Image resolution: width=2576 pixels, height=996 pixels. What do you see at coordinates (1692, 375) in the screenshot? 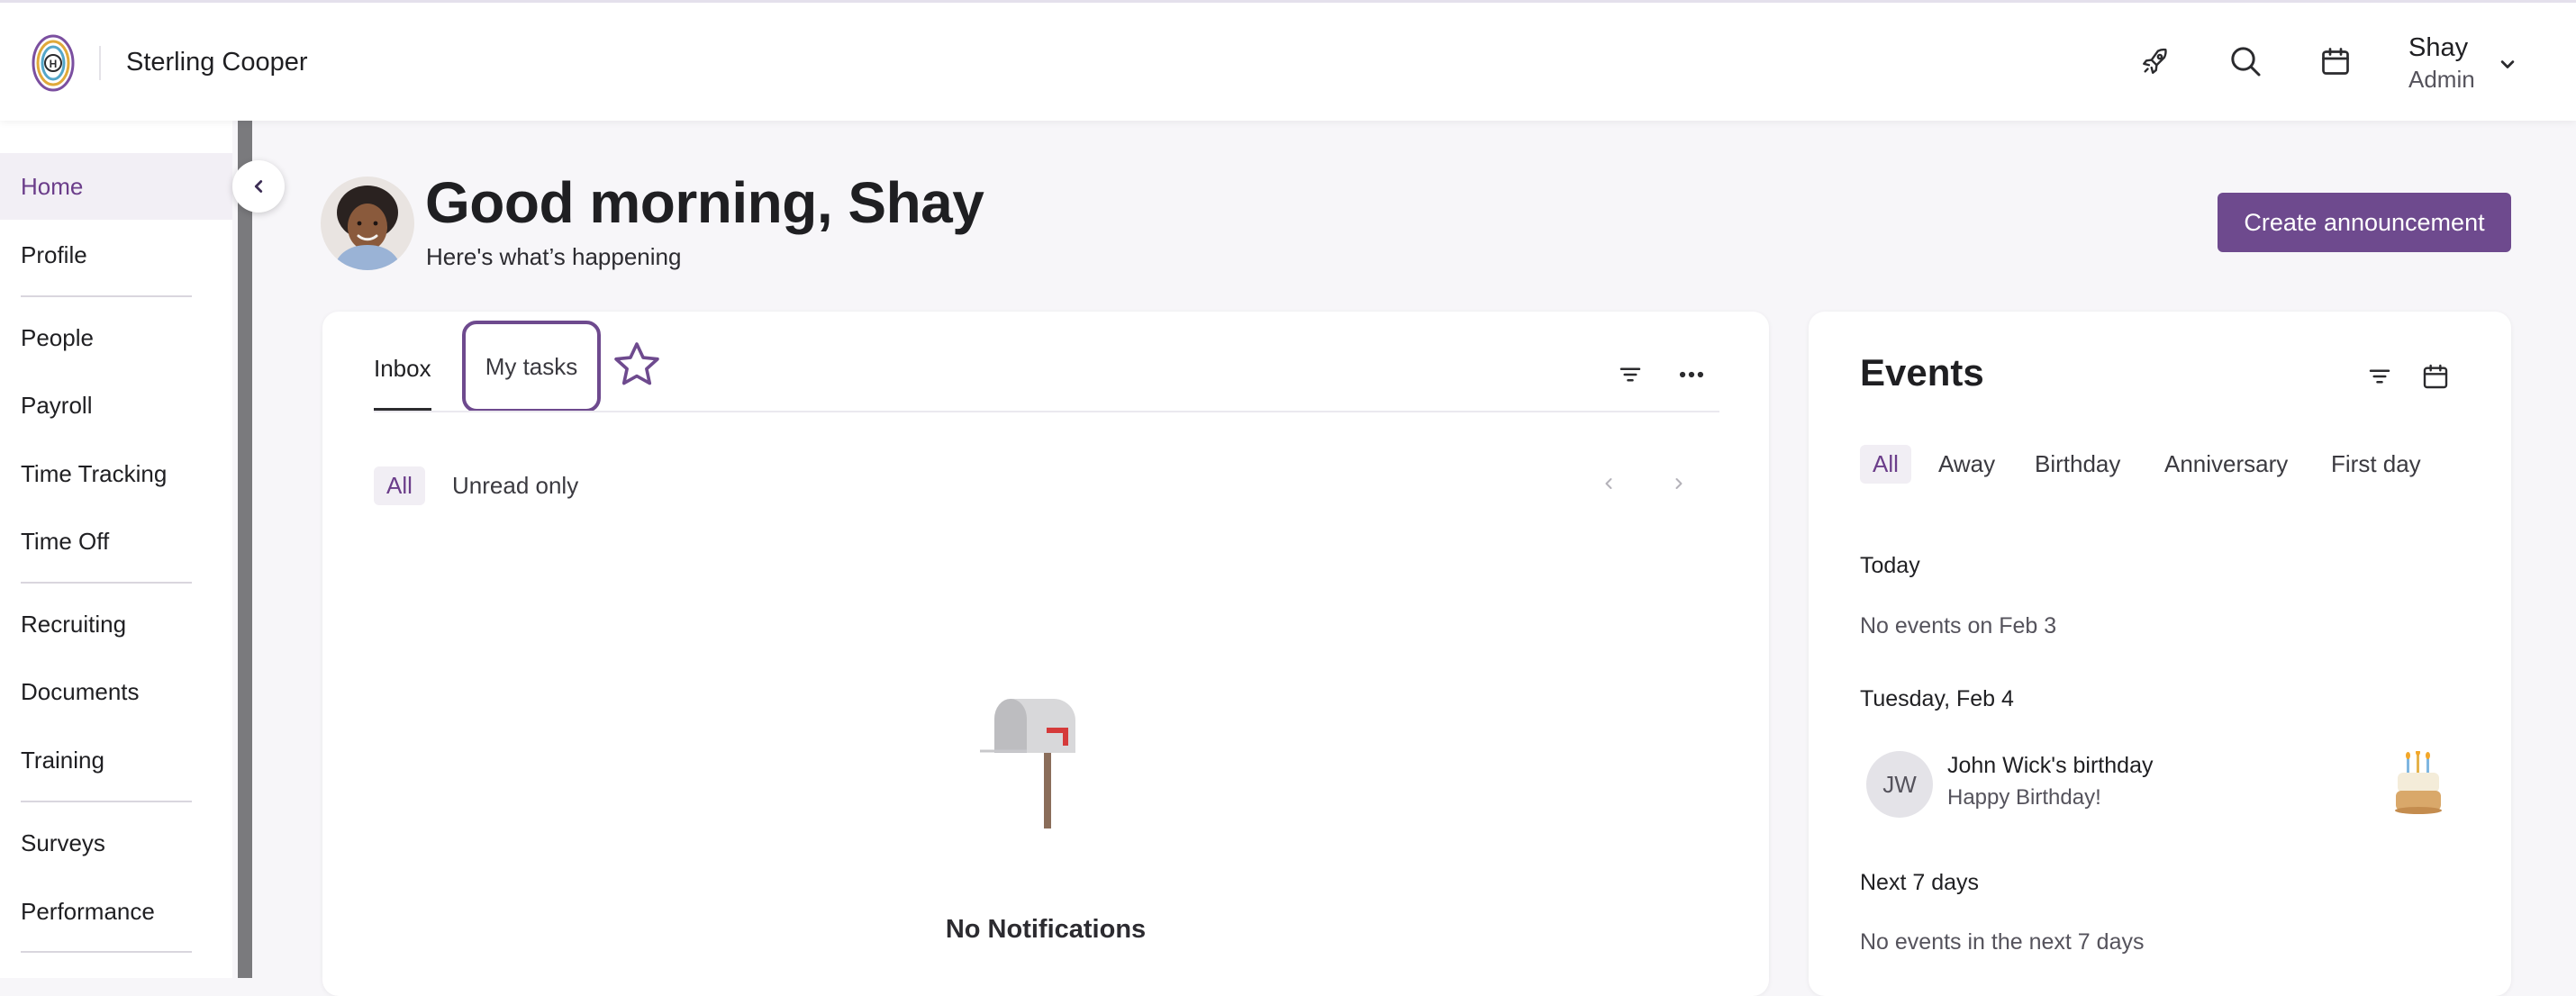
I see `more-options-icon` at bounding box center [1692, 375].